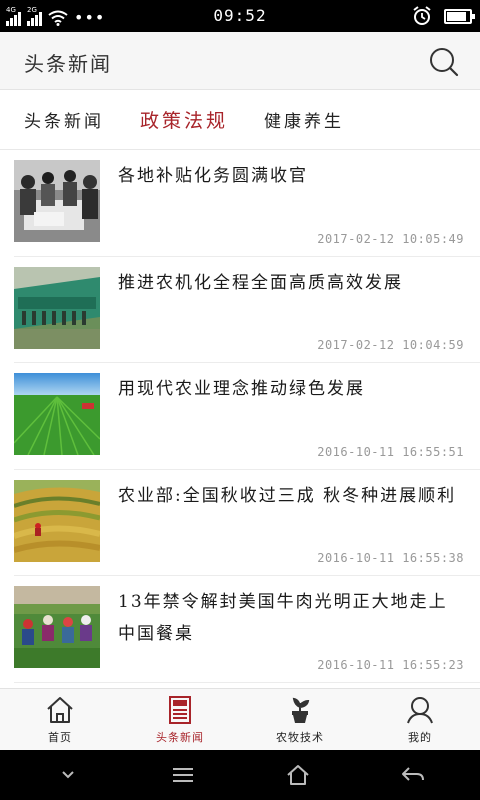 The image size is (480, 800). Describe the element at coordinates (422, 15) in the screenshot. I see `alarm-icon` at that location.